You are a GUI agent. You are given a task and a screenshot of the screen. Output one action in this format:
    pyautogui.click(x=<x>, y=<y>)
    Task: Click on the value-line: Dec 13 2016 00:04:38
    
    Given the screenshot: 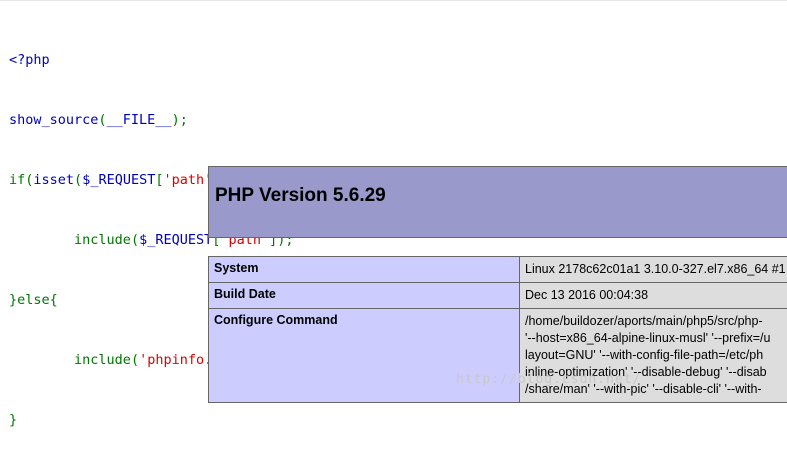 What is the action you would take?
    pyautogui.click(x=656, y=295)
    